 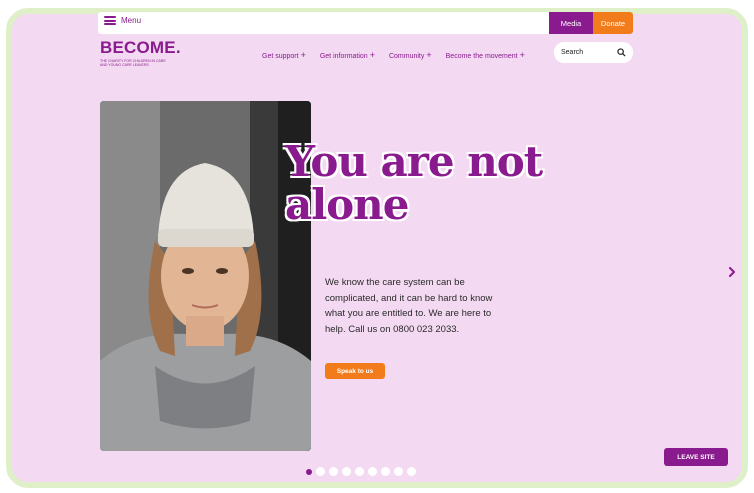 I want to click on nav-get-information: Get information +, so click(x=347, y=55).